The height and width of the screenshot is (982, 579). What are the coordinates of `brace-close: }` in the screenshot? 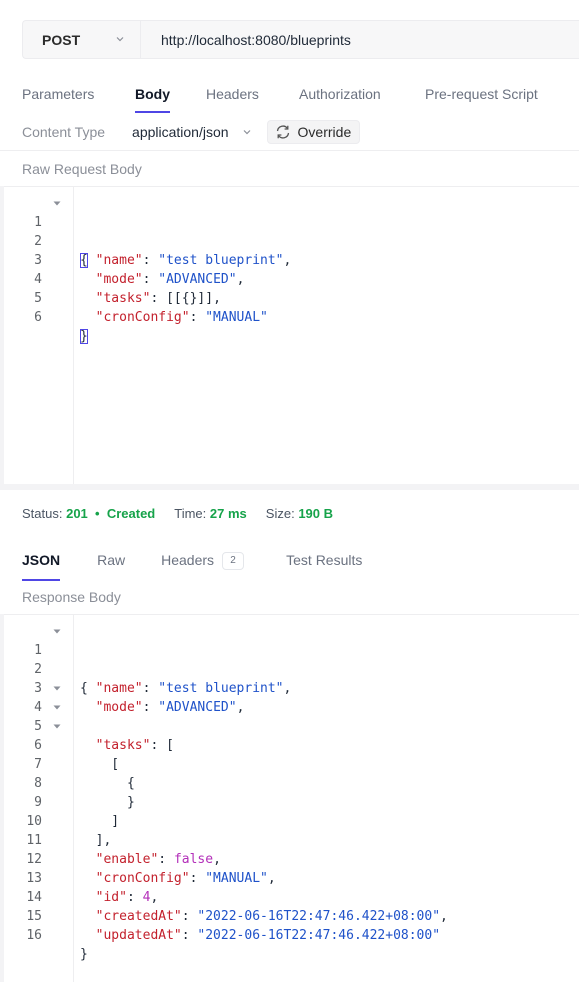 It's located at (84, 336).